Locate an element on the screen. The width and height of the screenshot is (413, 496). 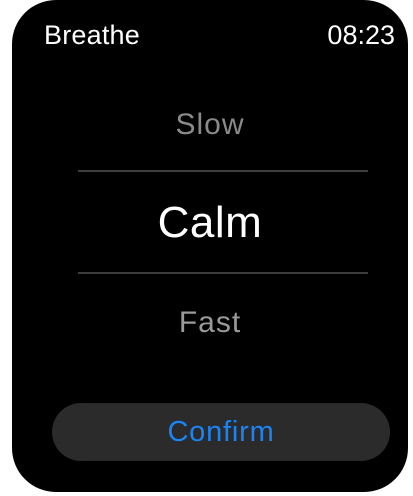
picker-divider-bottom is located at coordinates (223, 273).